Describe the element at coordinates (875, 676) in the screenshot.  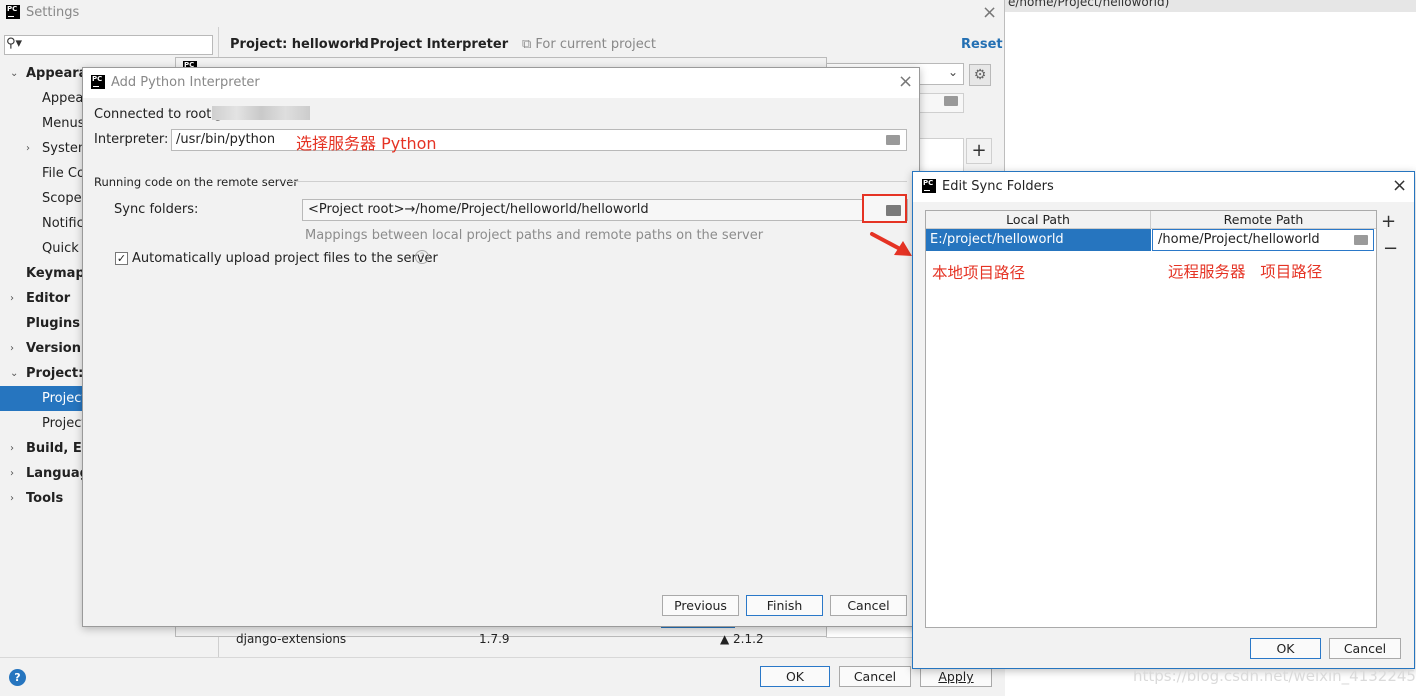
I see `settings-cancel-button: Cancel` at that location.